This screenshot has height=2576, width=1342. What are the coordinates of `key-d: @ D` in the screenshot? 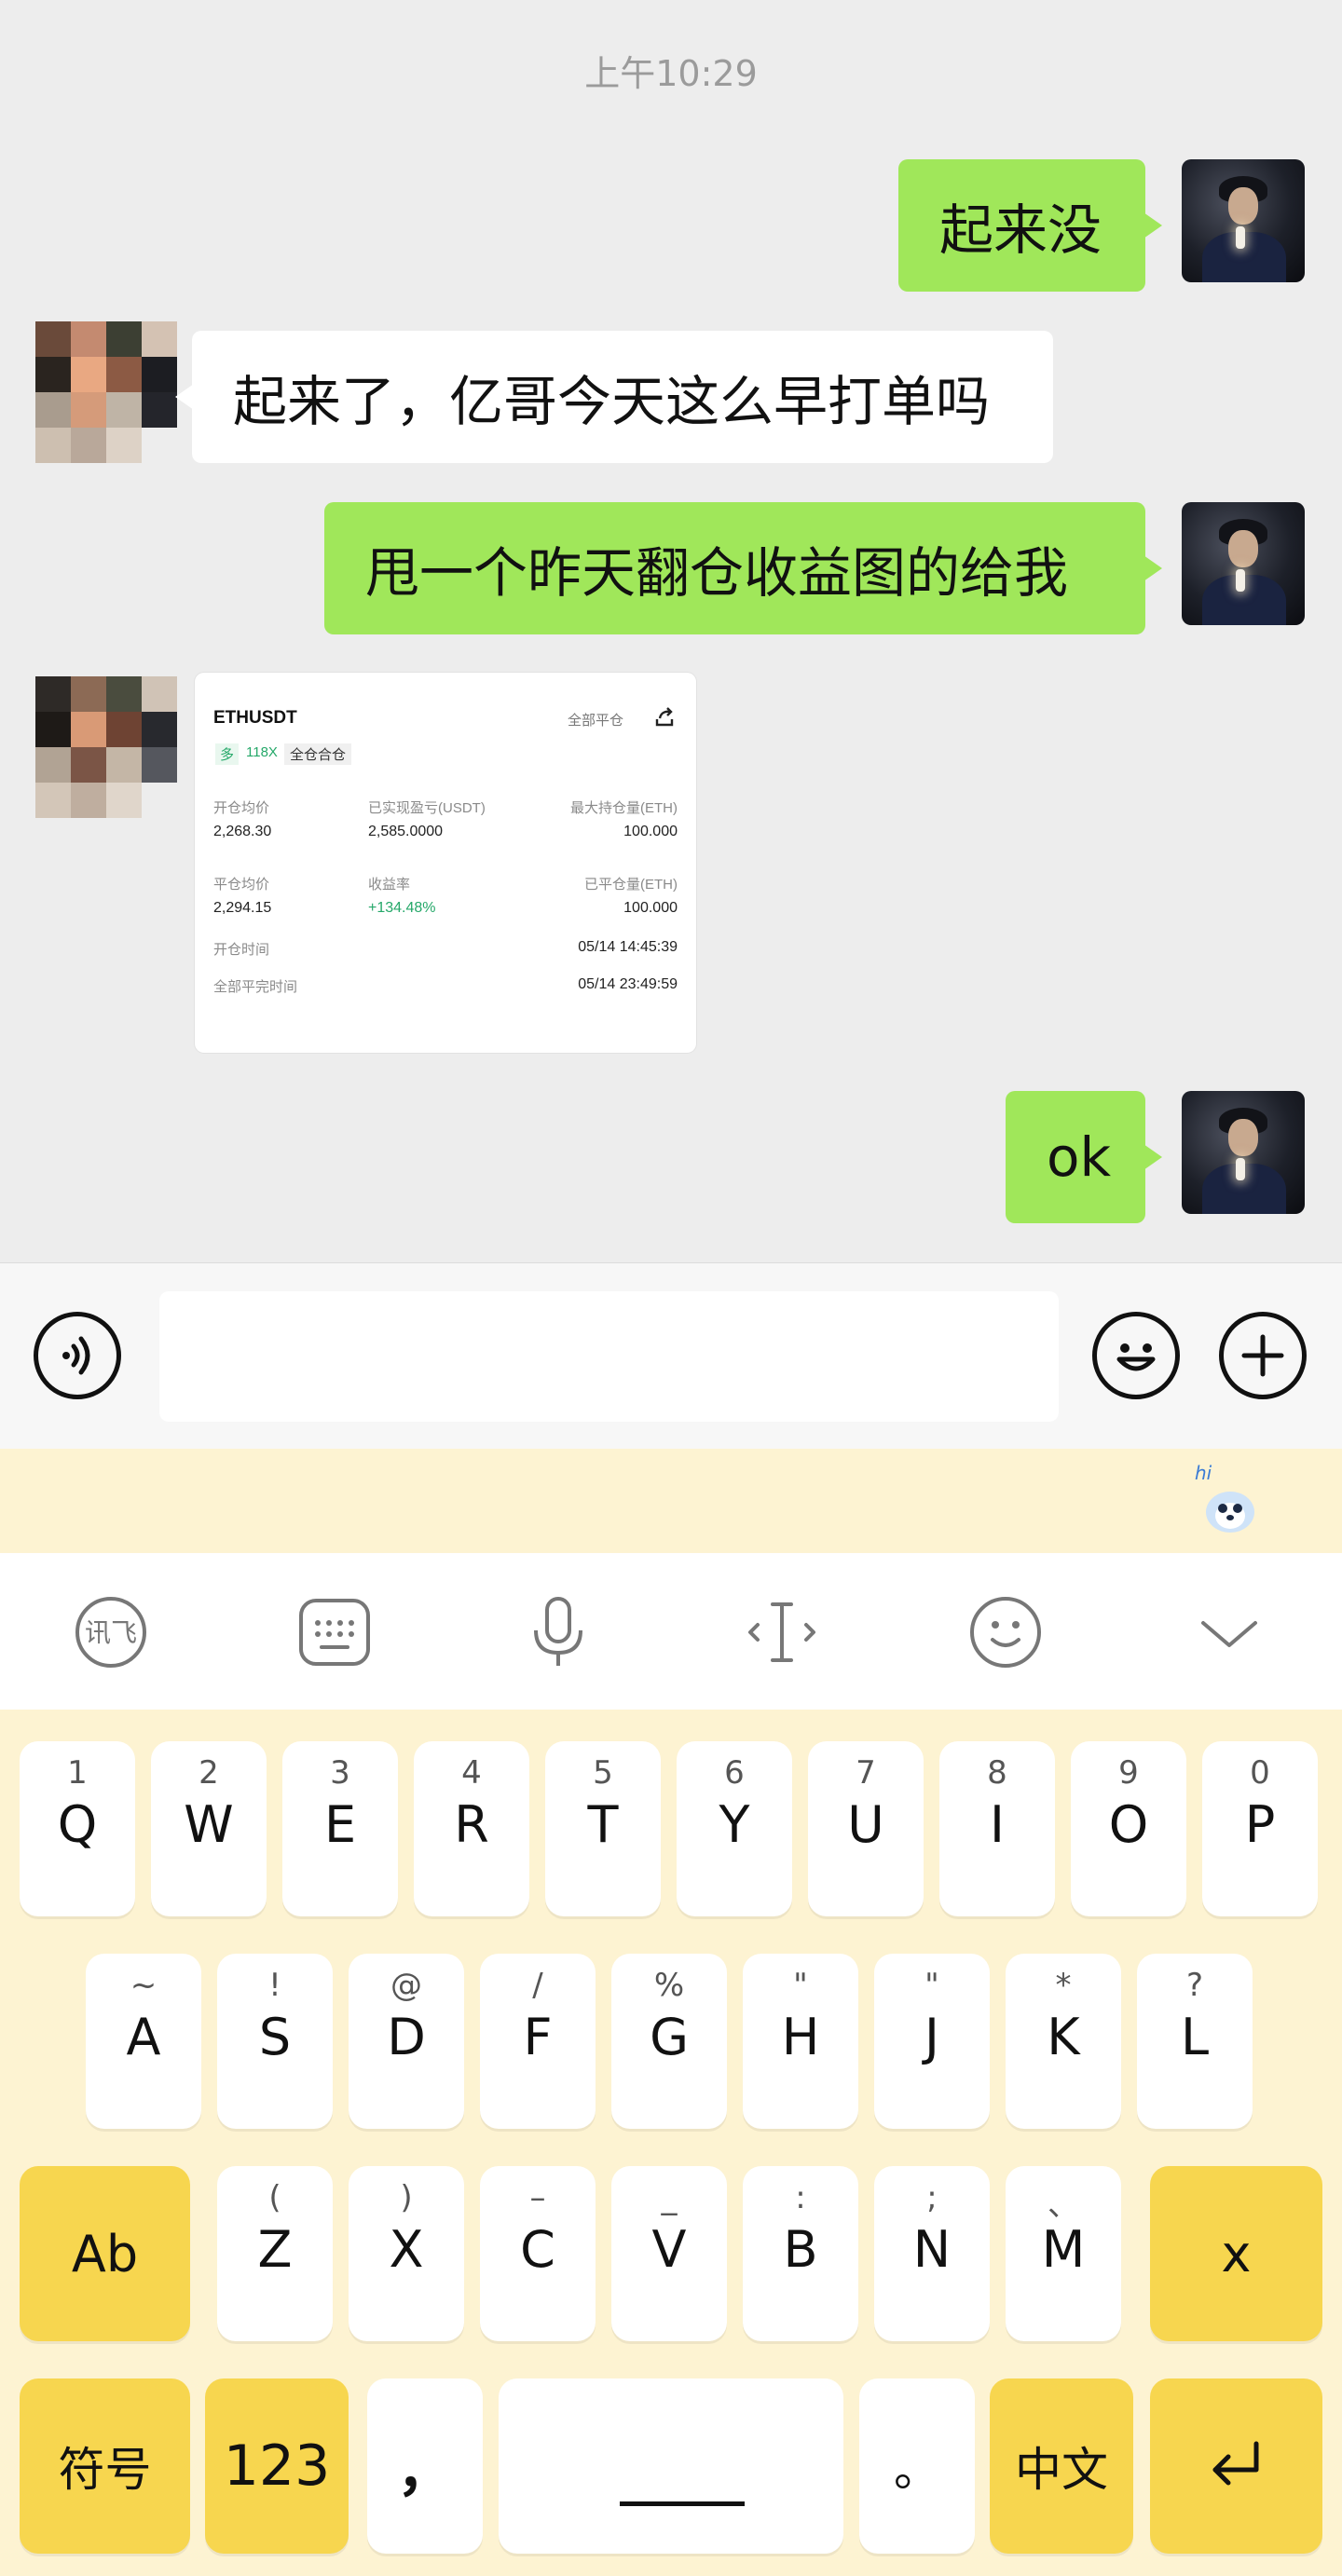 It's located at (406, 2041).